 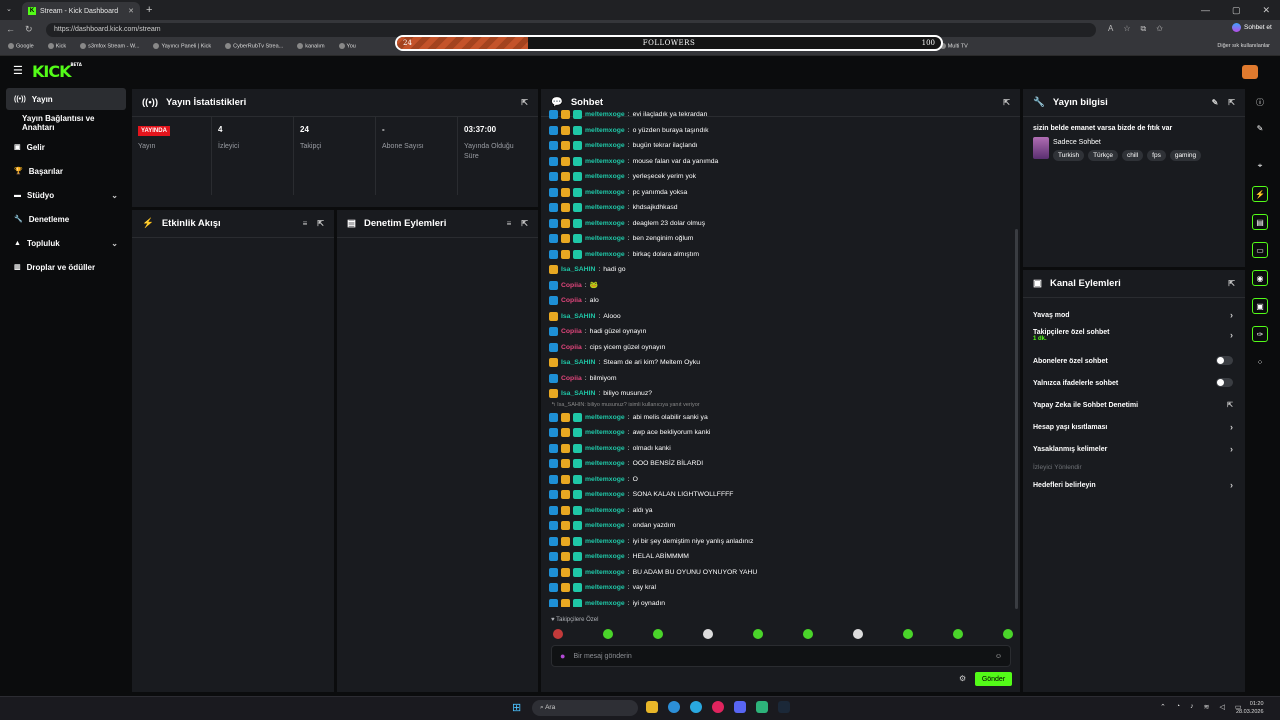 What do you see at coordinates (993, 679) in the screenshot?
I see `send-button: Gönder` at bounding box center [993, 679].